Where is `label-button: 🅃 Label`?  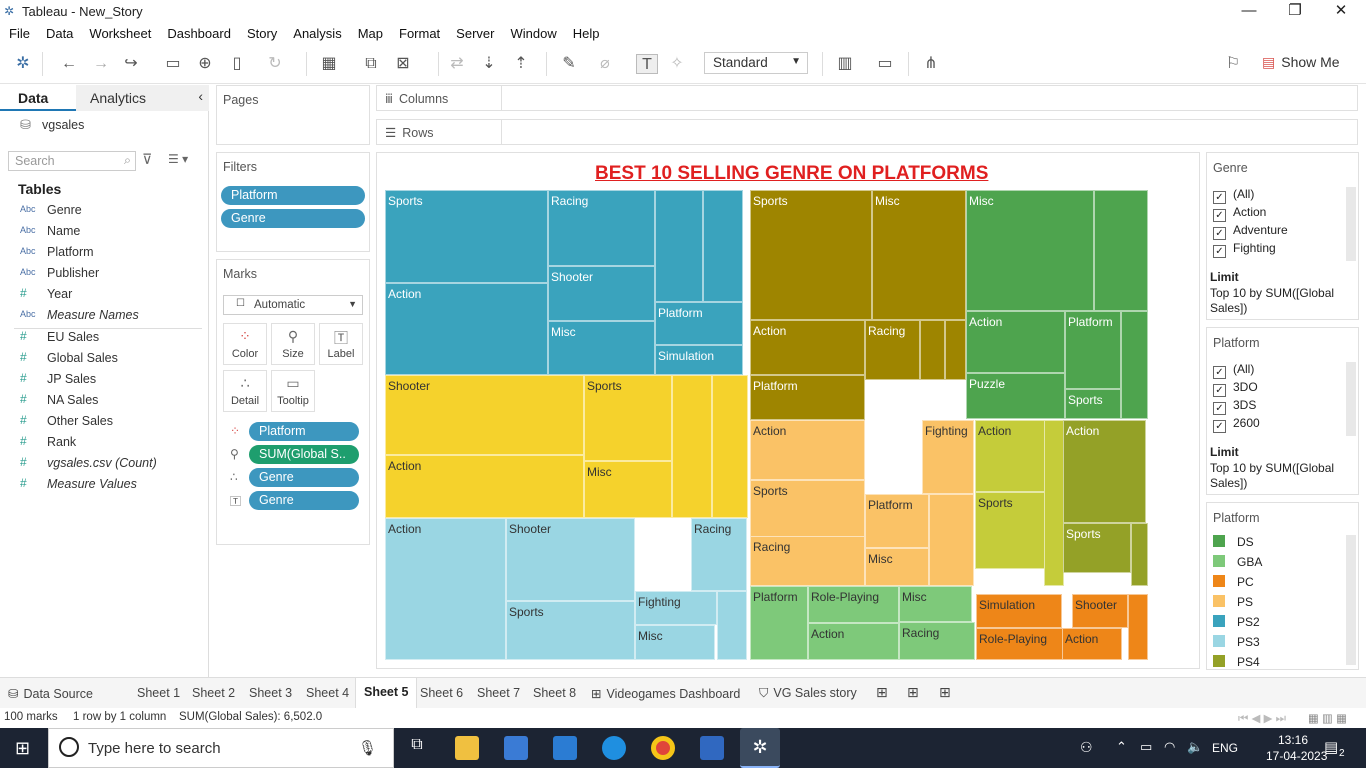
label-button: 🅃 Label is located at coordinates (341, 344).